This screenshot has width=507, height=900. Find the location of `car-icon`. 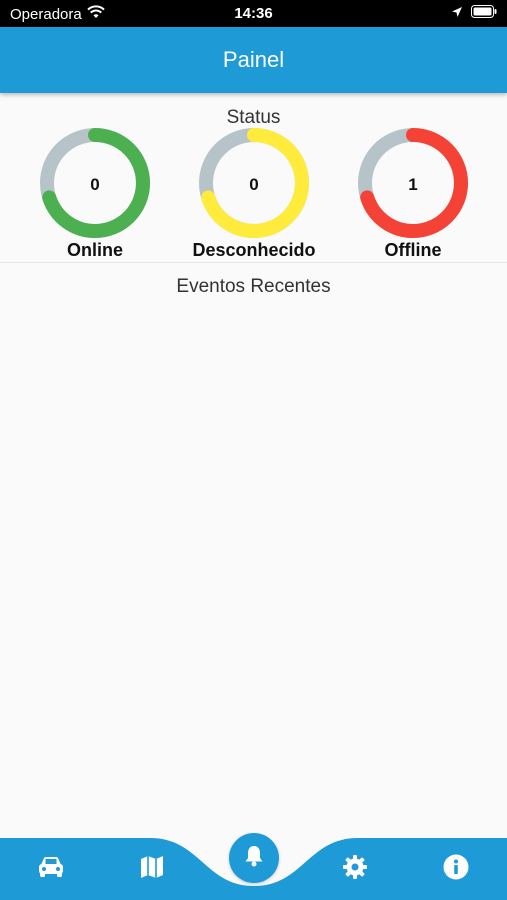

car-icon is located at coordinates (51, 869).